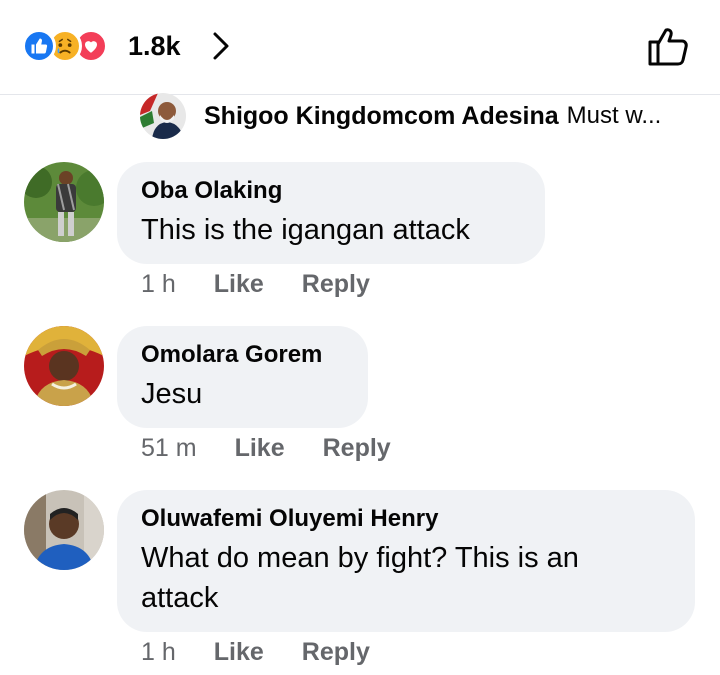 Image resolution: width=720 pixels, height=675 pixels. I want to click on comment-time: 51 m, so click(169, 448).